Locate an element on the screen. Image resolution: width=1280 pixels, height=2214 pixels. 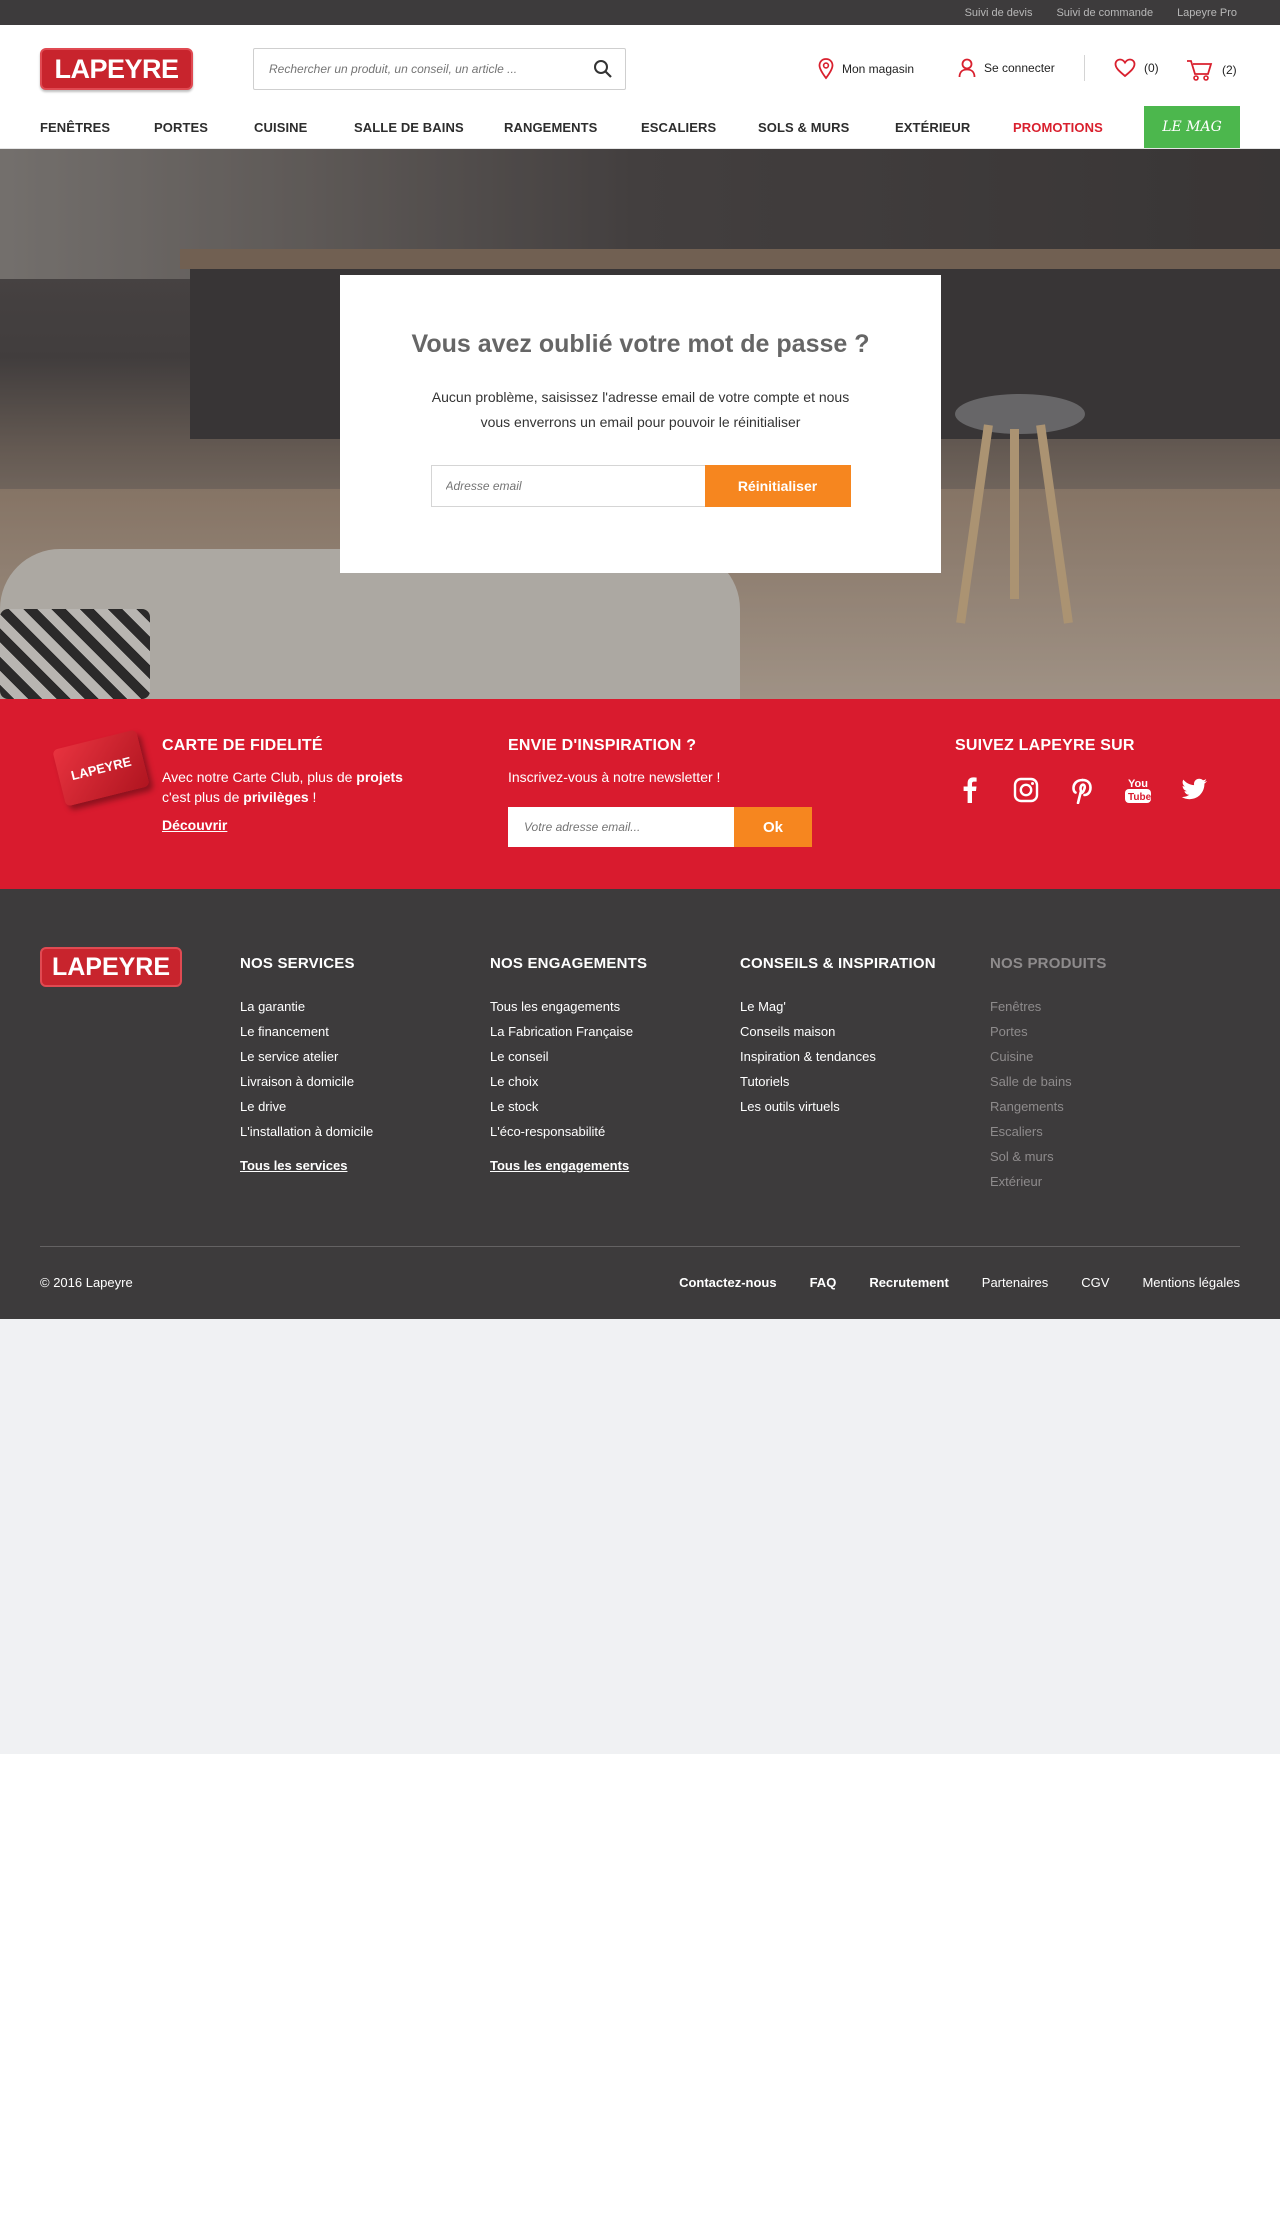
nav-item-escaliers: ESCALIERS is located at coordinates (678, 127).